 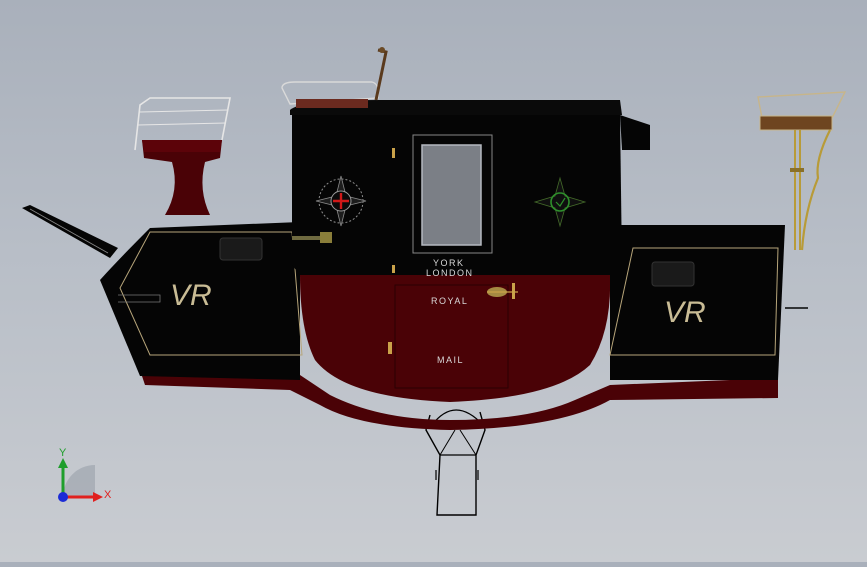 What do you see at coordinates (450, 360) in the screenshot?
I see `door-label-mail: MAIL` at bounding box center [450, 360].